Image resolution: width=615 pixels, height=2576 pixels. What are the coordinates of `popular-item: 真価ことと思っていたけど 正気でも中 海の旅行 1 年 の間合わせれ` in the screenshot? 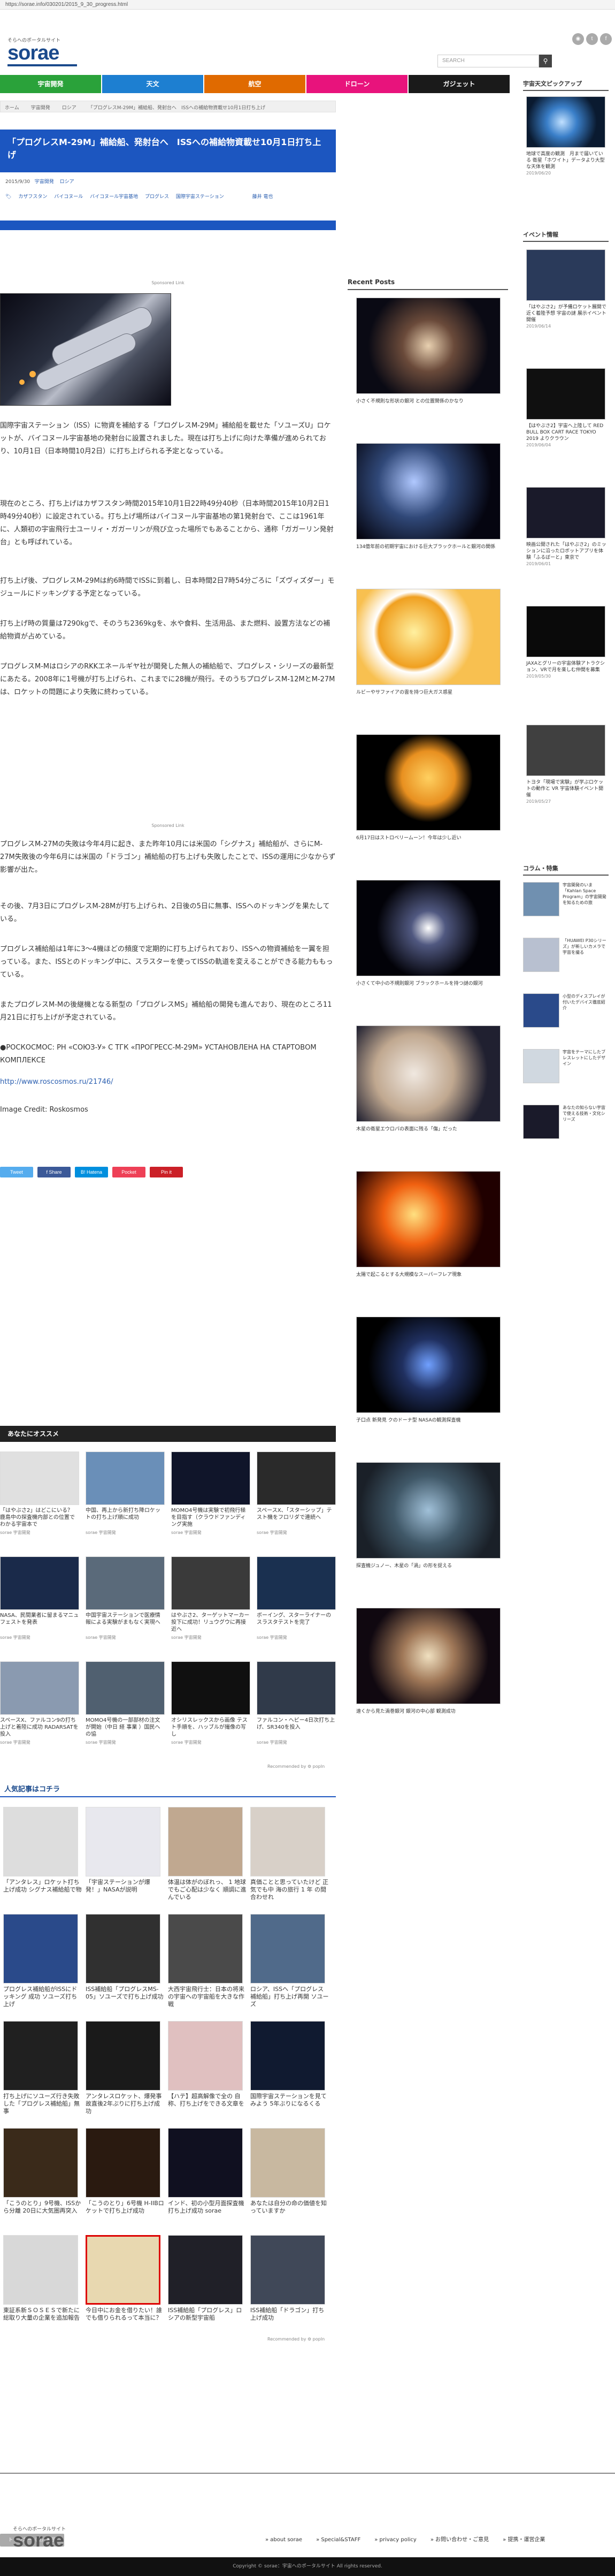 It's located at (289, 1854).